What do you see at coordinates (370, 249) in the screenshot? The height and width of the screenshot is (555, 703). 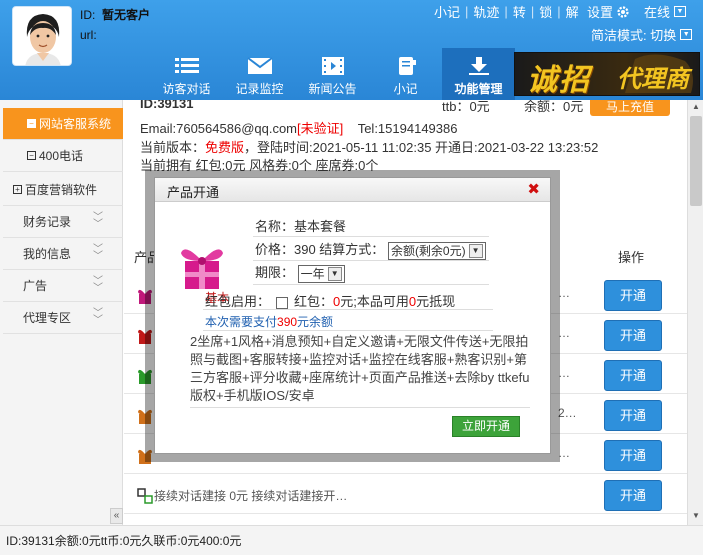 I see `price-line: 价格：390 结算方式： 余额(剩余0元) ▼` at bounding box center [370, 249].